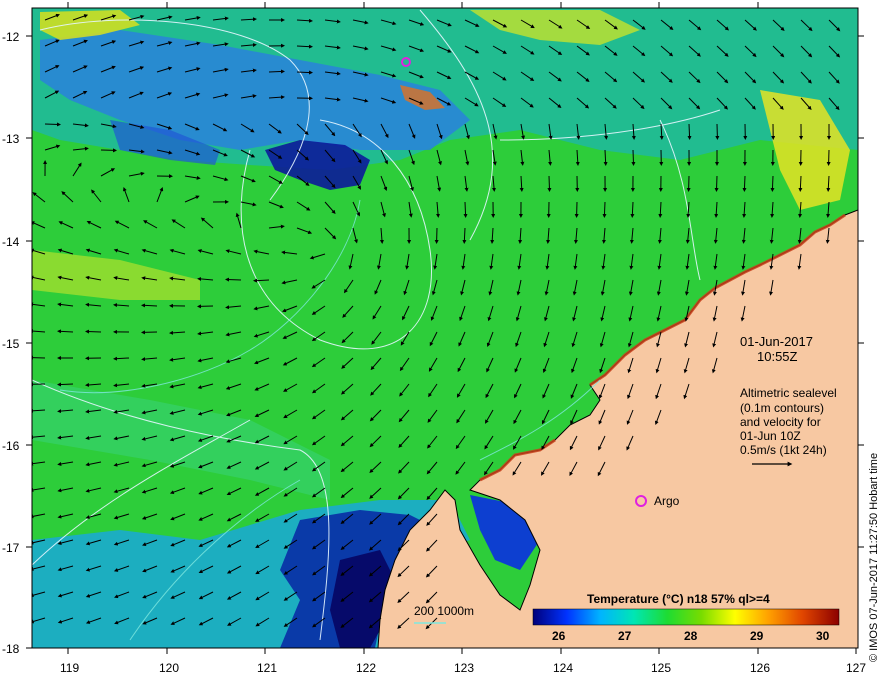 Image resolution: width=880 pixels, height=680 pixels. I want to click on sealevel-line-5: 0.5m/s (1kt 24h), so click(783, 450).